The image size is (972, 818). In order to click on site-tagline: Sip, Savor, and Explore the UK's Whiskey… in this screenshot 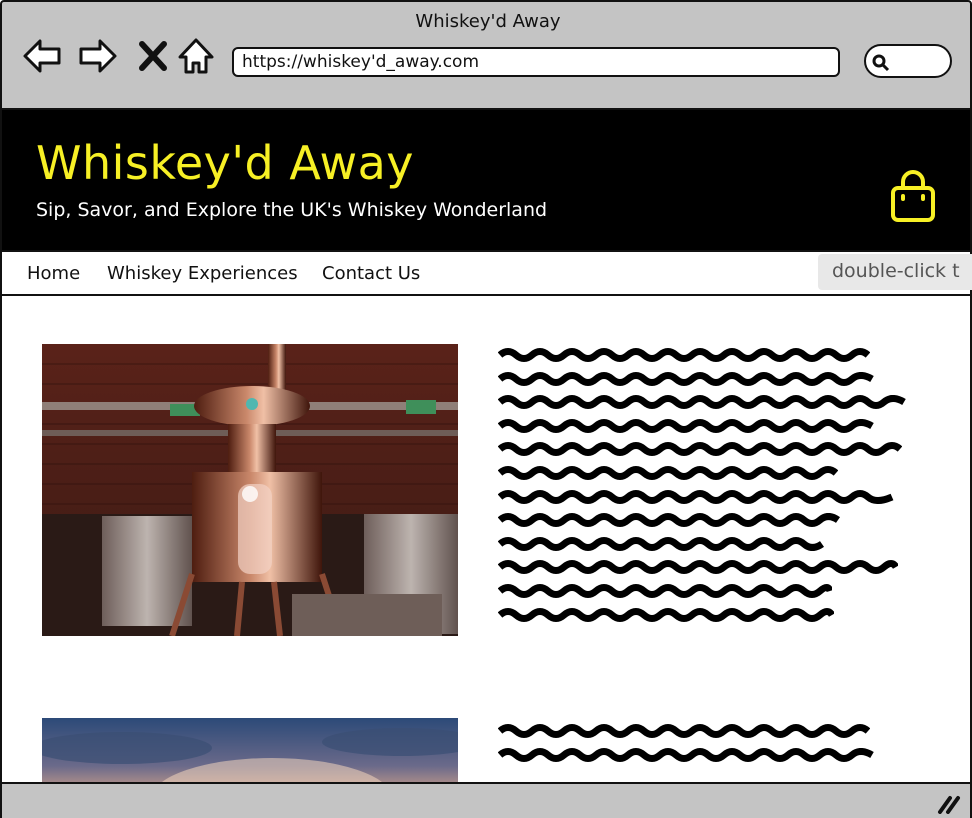, I will do `click(292, 210)`.